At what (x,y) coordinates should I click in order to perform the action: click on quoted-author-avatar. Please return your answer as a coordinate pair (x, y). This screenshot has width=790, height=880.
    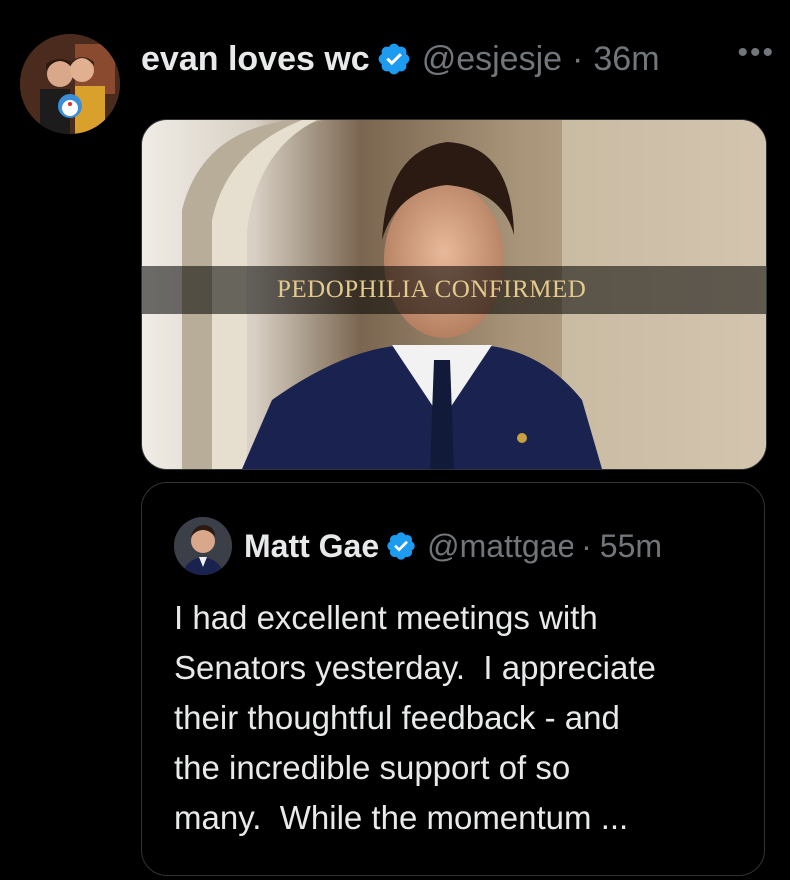
    Looking at the image, I should click on (203, 546).